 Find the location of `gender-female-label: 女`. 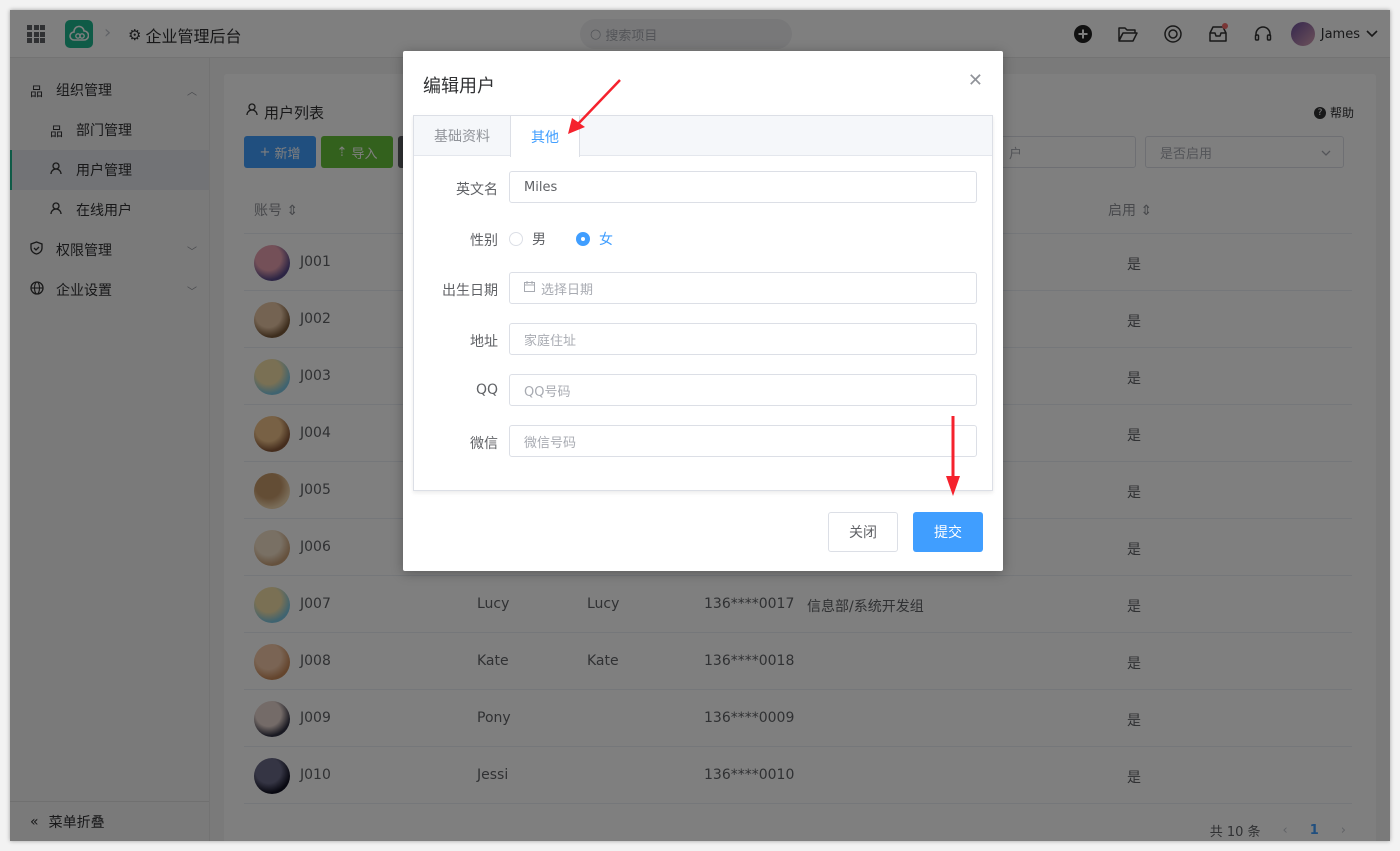

gender-female-label: 女 is located at coordinates (606, 240).